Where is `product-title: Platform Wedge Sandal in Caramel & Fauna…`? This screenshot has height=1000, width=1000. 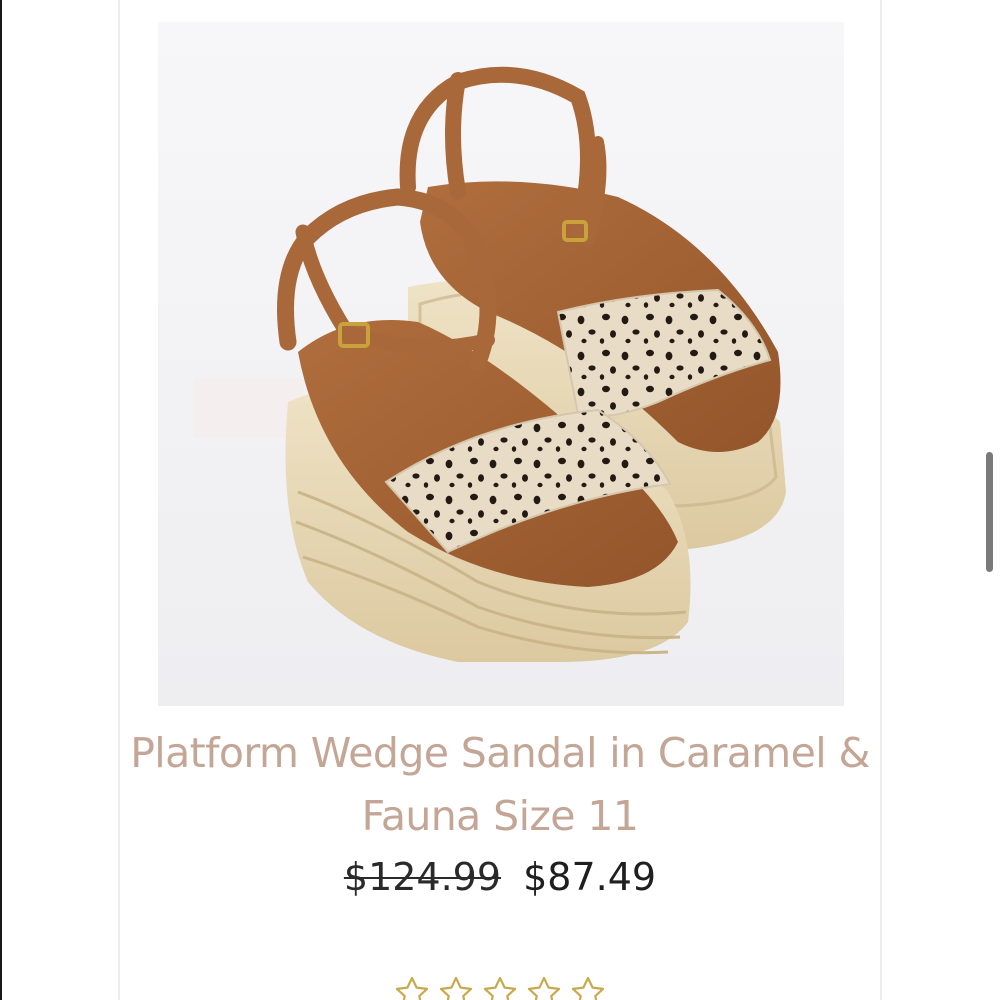 product-title: Platform Wedge Sandal in Caramel & Fauna… is located at coordinates (500, 785).